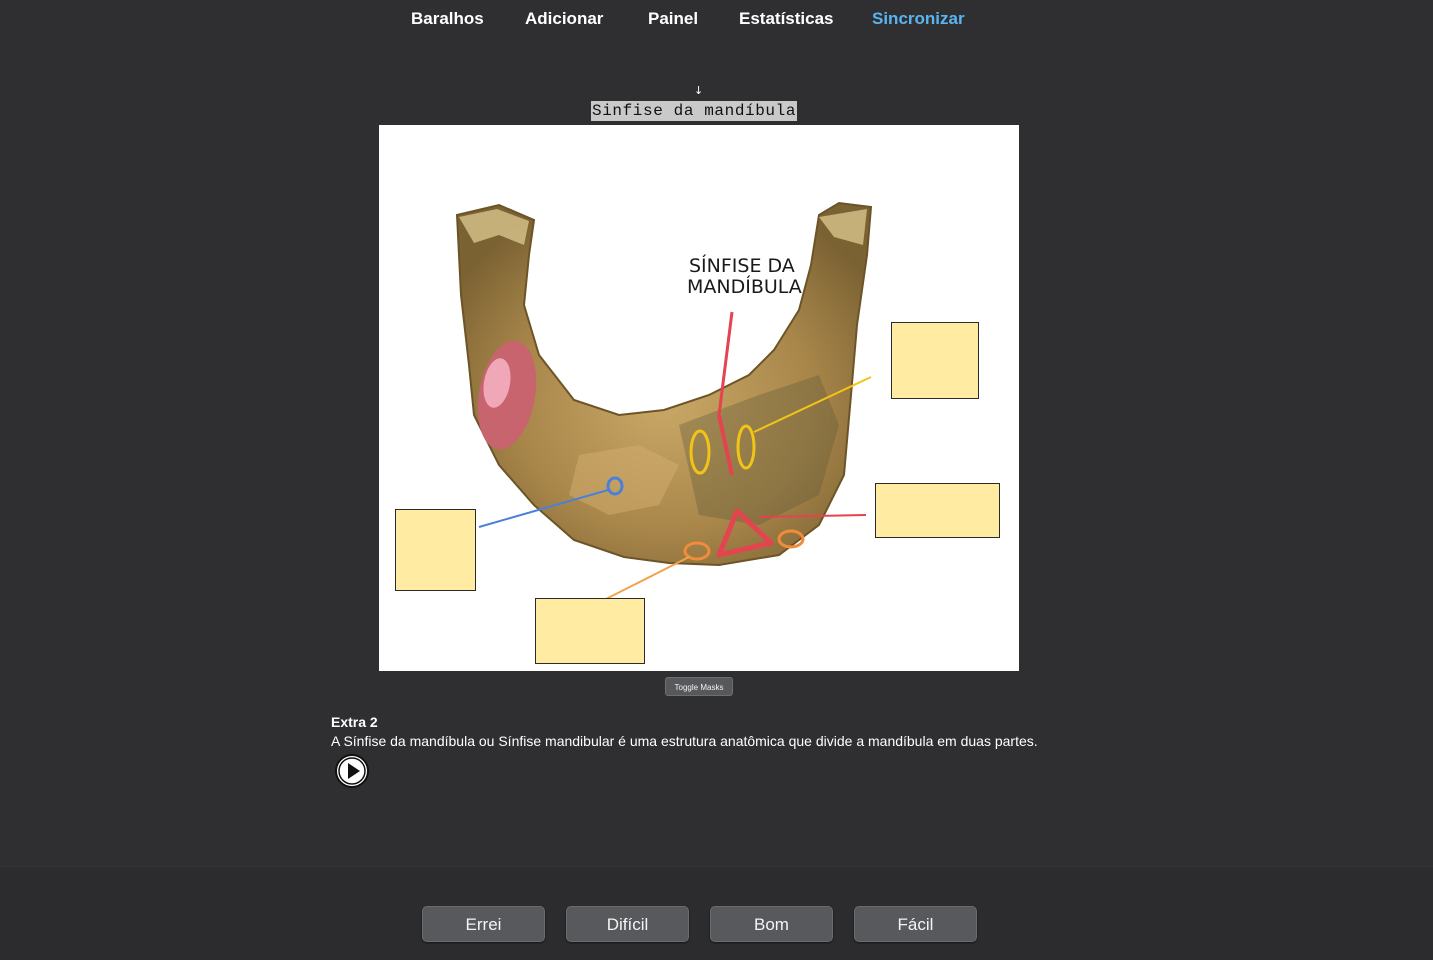  I want to click on down-arrow-icon: ↓, so click(699, 90).